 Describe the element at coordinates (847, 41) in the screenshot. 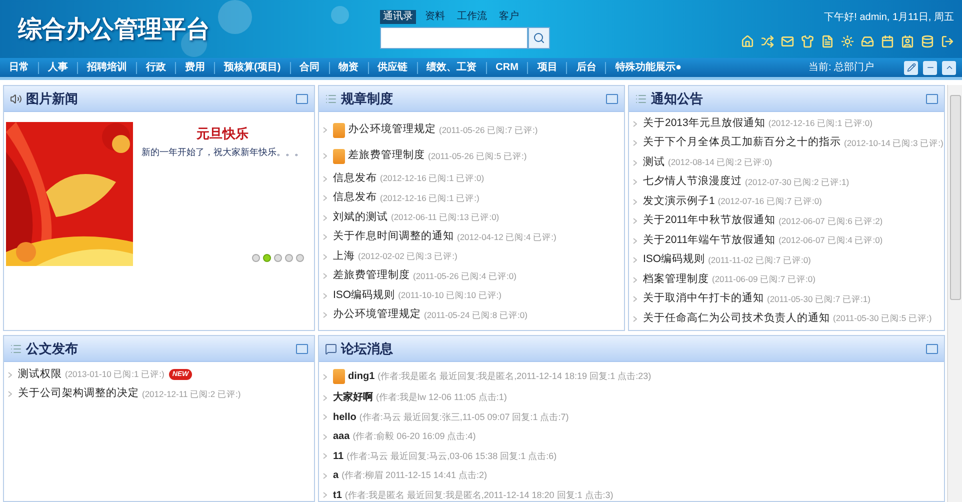

I see `sun-icon` at that location.